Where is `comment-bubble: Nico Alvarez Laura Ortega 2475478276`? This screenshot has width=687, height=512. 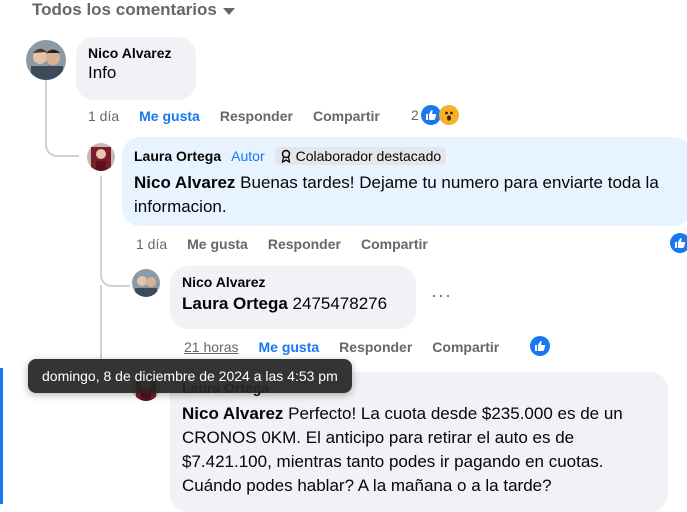
comment-bubble: Nico Alvarez Laura Ortega 2475478276 is located at coordinates (293, 297).